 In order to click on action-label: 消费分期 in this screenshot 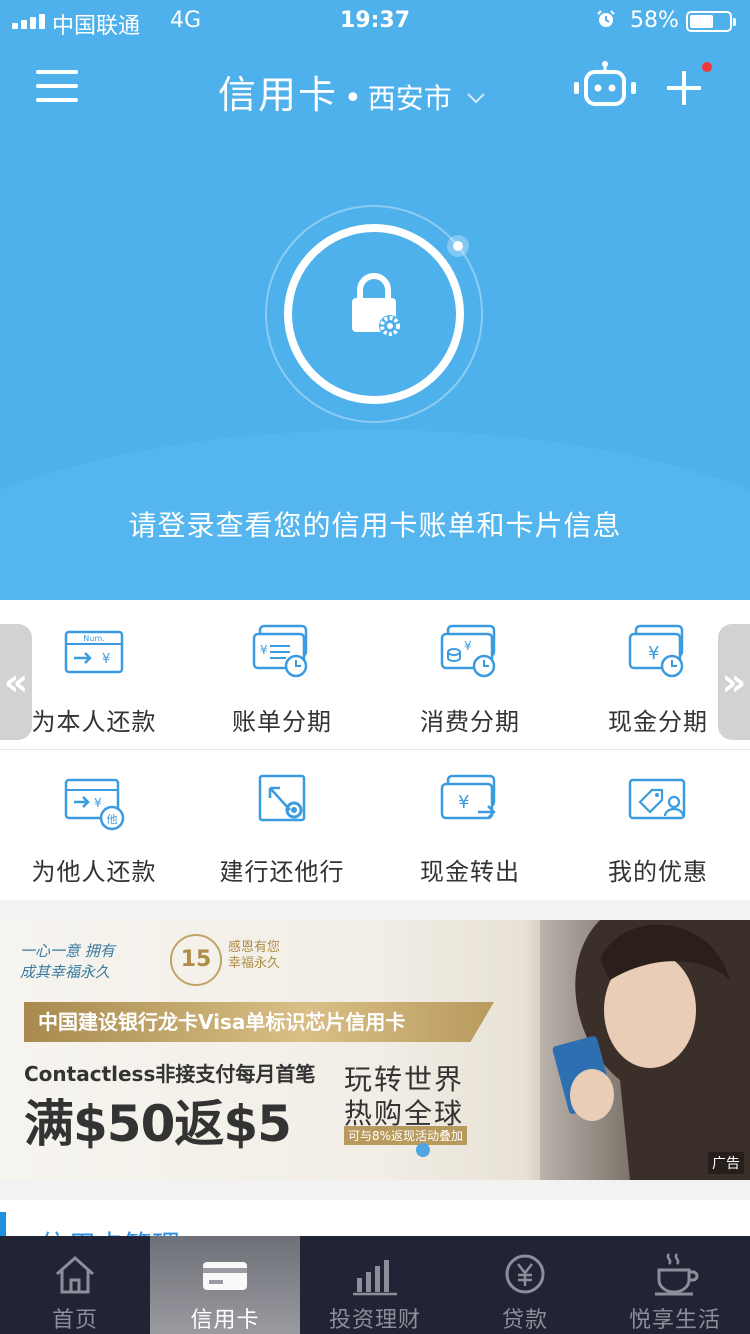, I will do `click(470, 722)`.